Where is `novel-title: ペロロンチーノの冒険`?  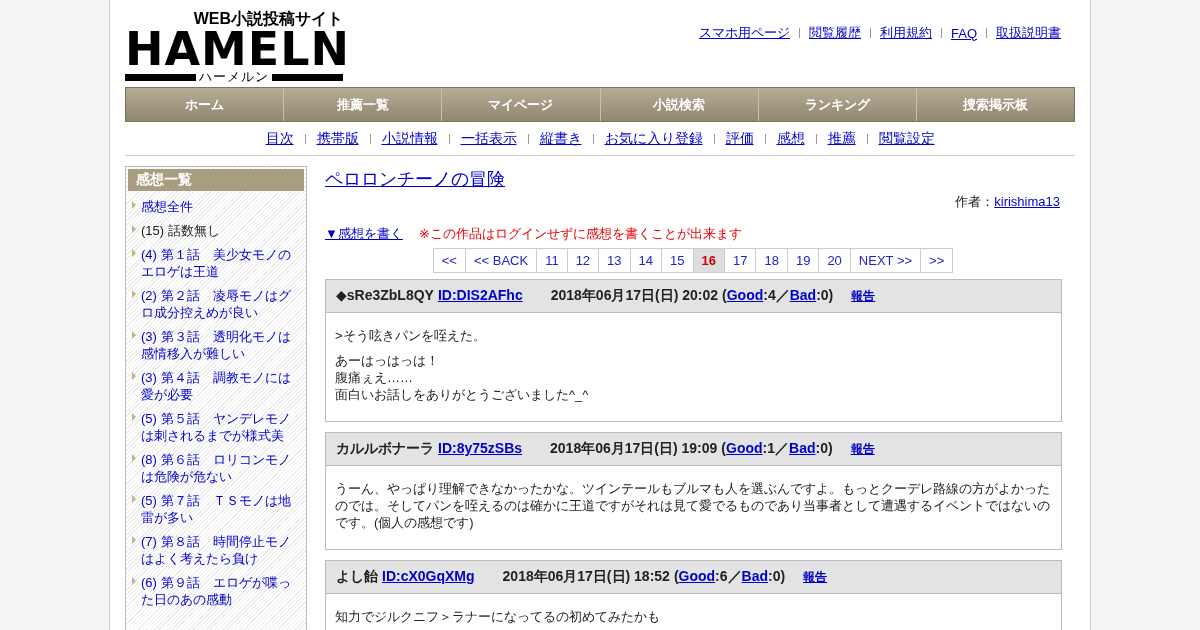 novel-title: ペロロンチーノの冒険 is located at coordinates (415, 179).